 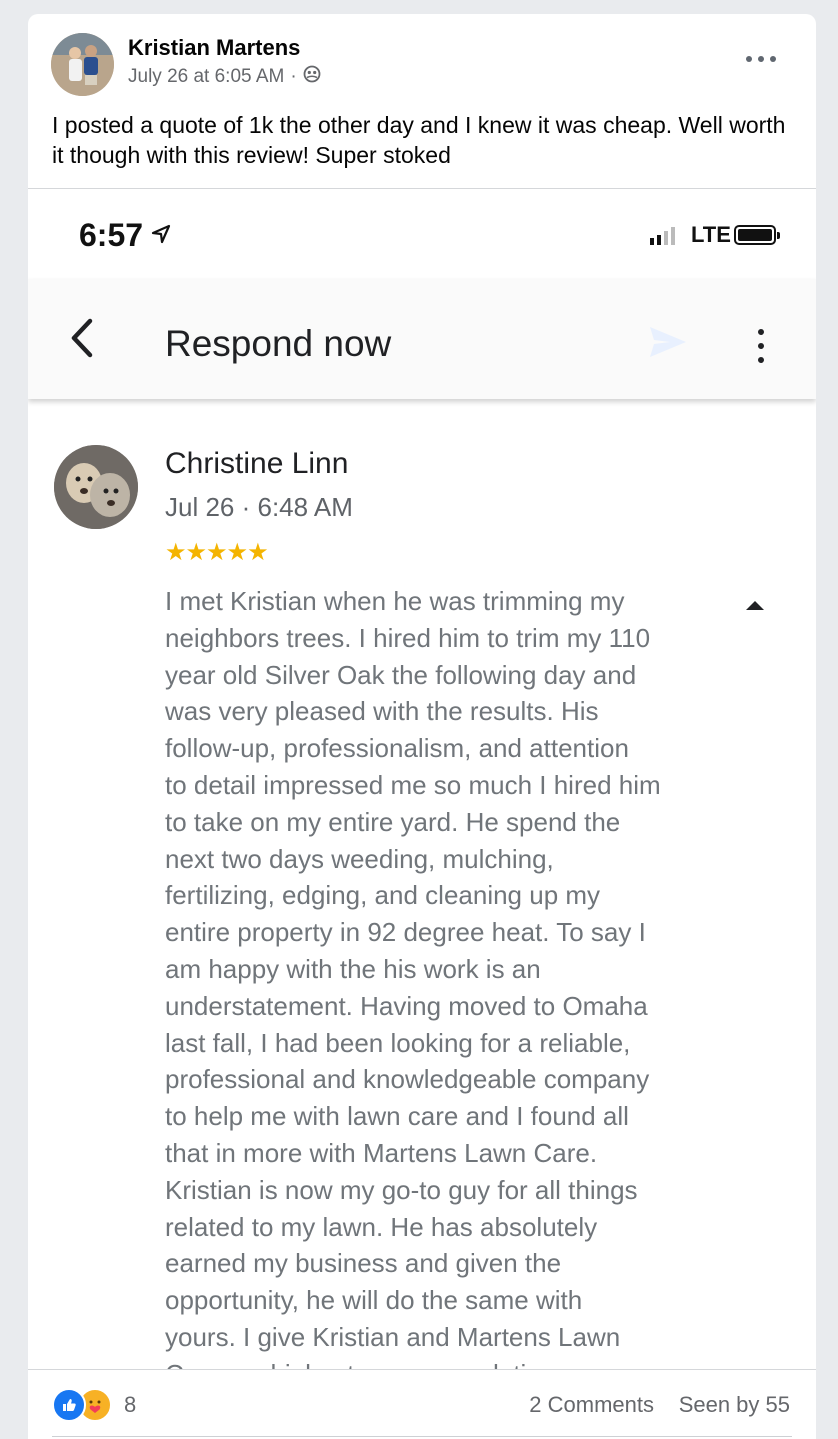 What do you see at coordinates (422, 339) in the screenshot?
I see `app-bar: Respond now` at bounding box center [422, 339].